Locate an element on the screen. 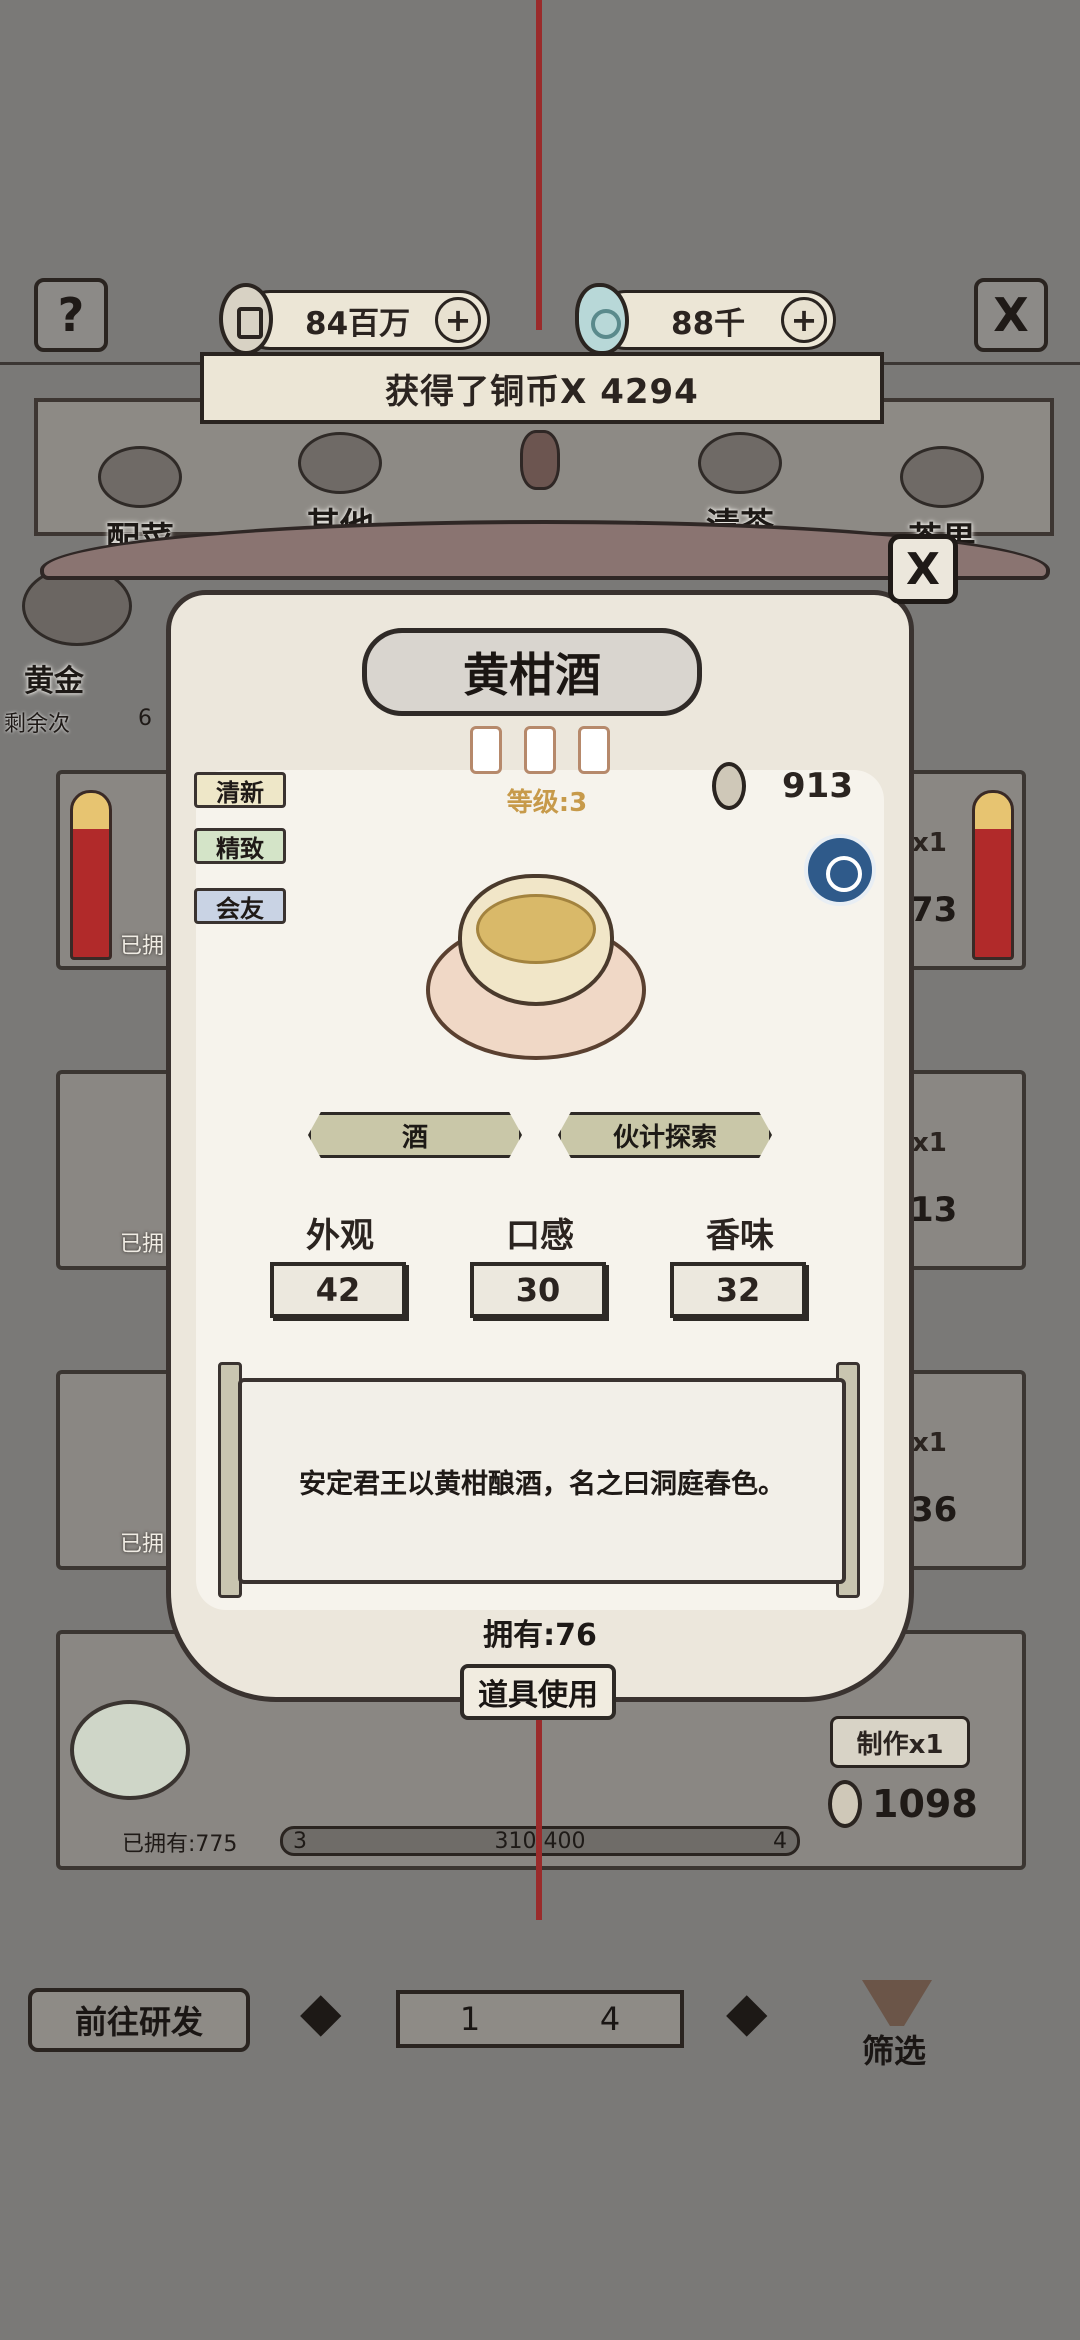  dish-description: 安定君王以黄柑酿酒，名之曰洞庭春色。 is located at coordinates (542, 1481).